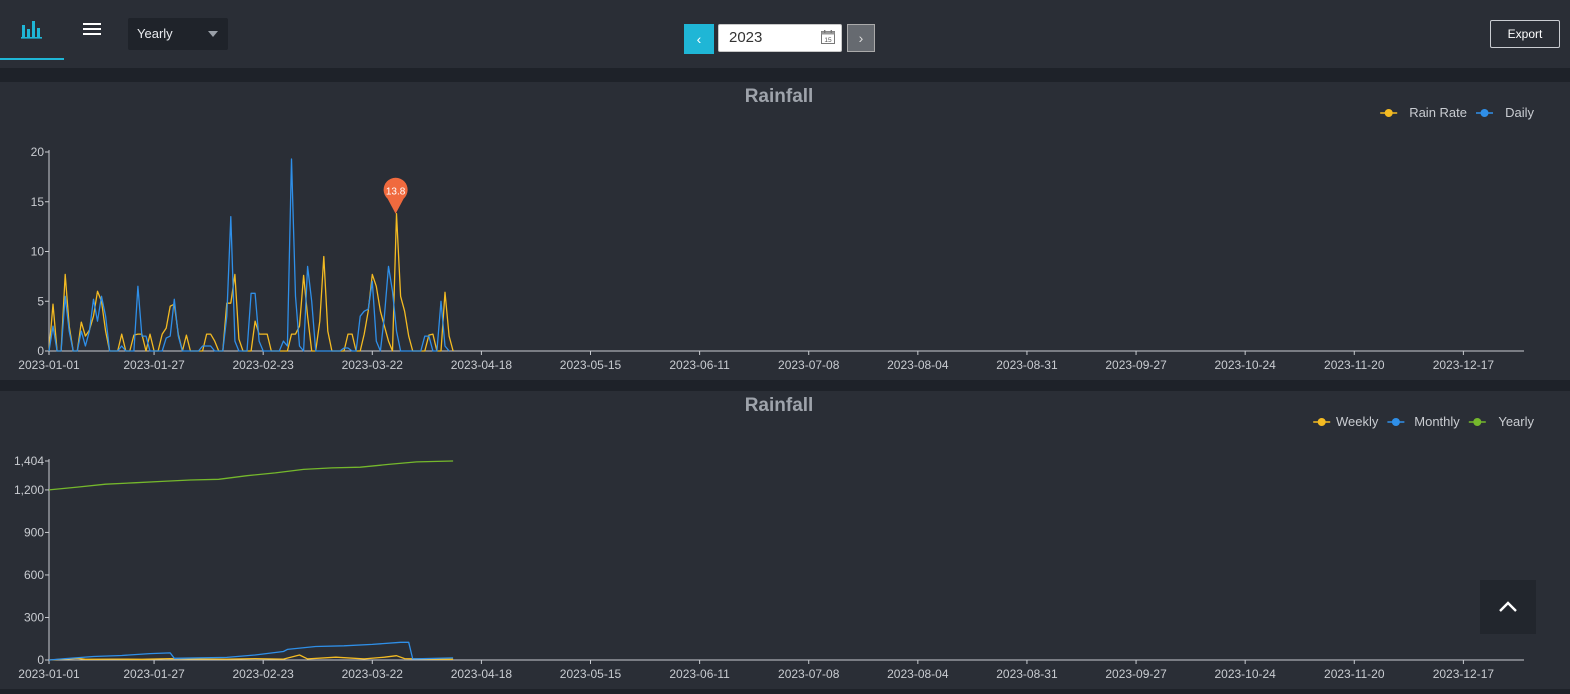 This screenshot has height=694, width=1570. Describe the element at coordinates (1519, 112) in the screenshot. I see `legend-label: Daily` at that location.